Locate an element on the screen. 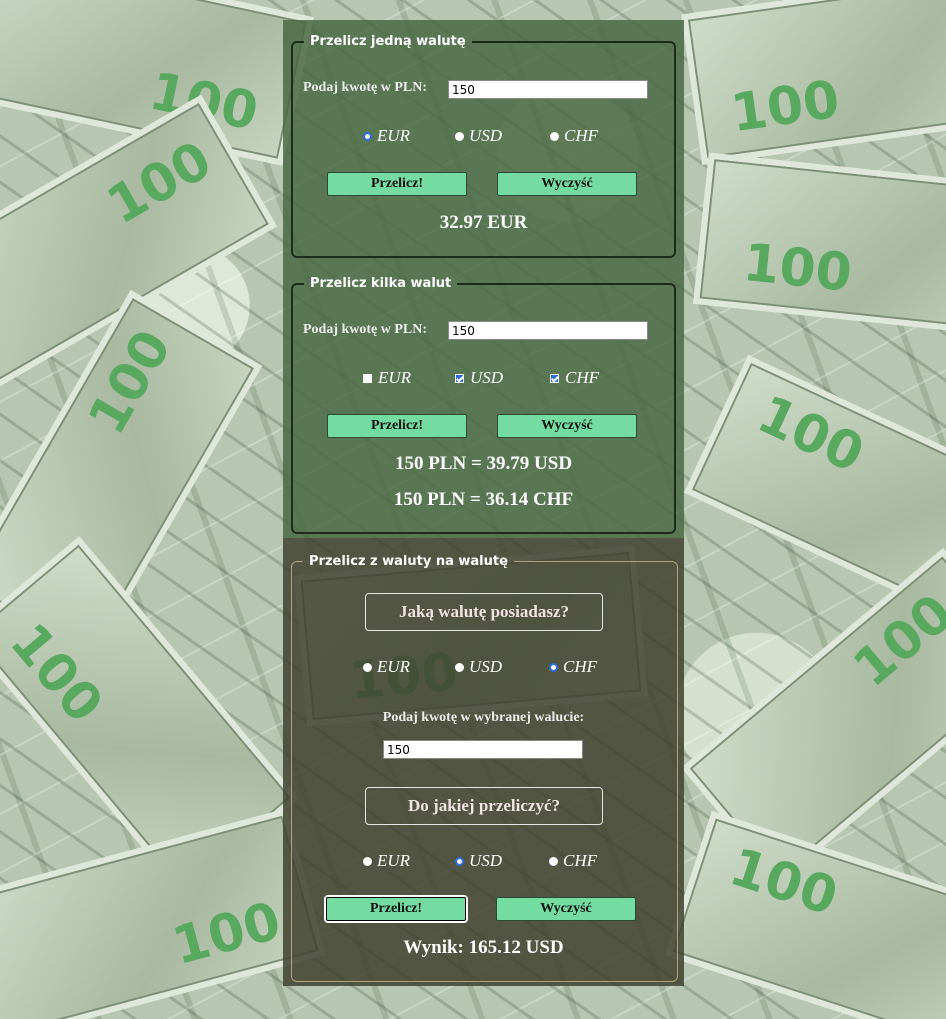  checkbox-usd: USD is located at coordinates (479, 378).